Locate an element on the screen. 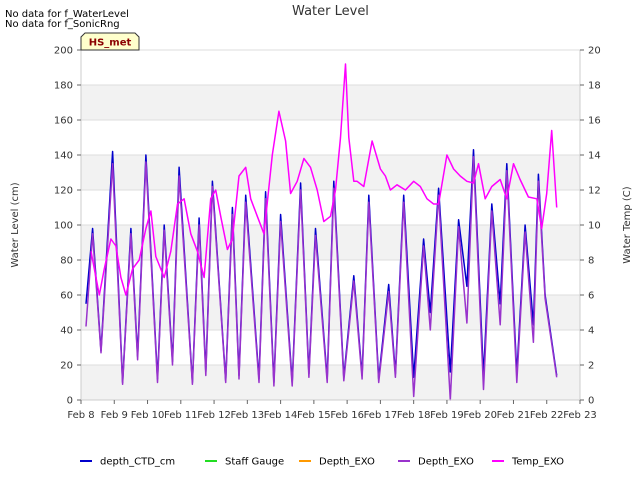  chart-title: Water Level is located at coordinates (330, 11).